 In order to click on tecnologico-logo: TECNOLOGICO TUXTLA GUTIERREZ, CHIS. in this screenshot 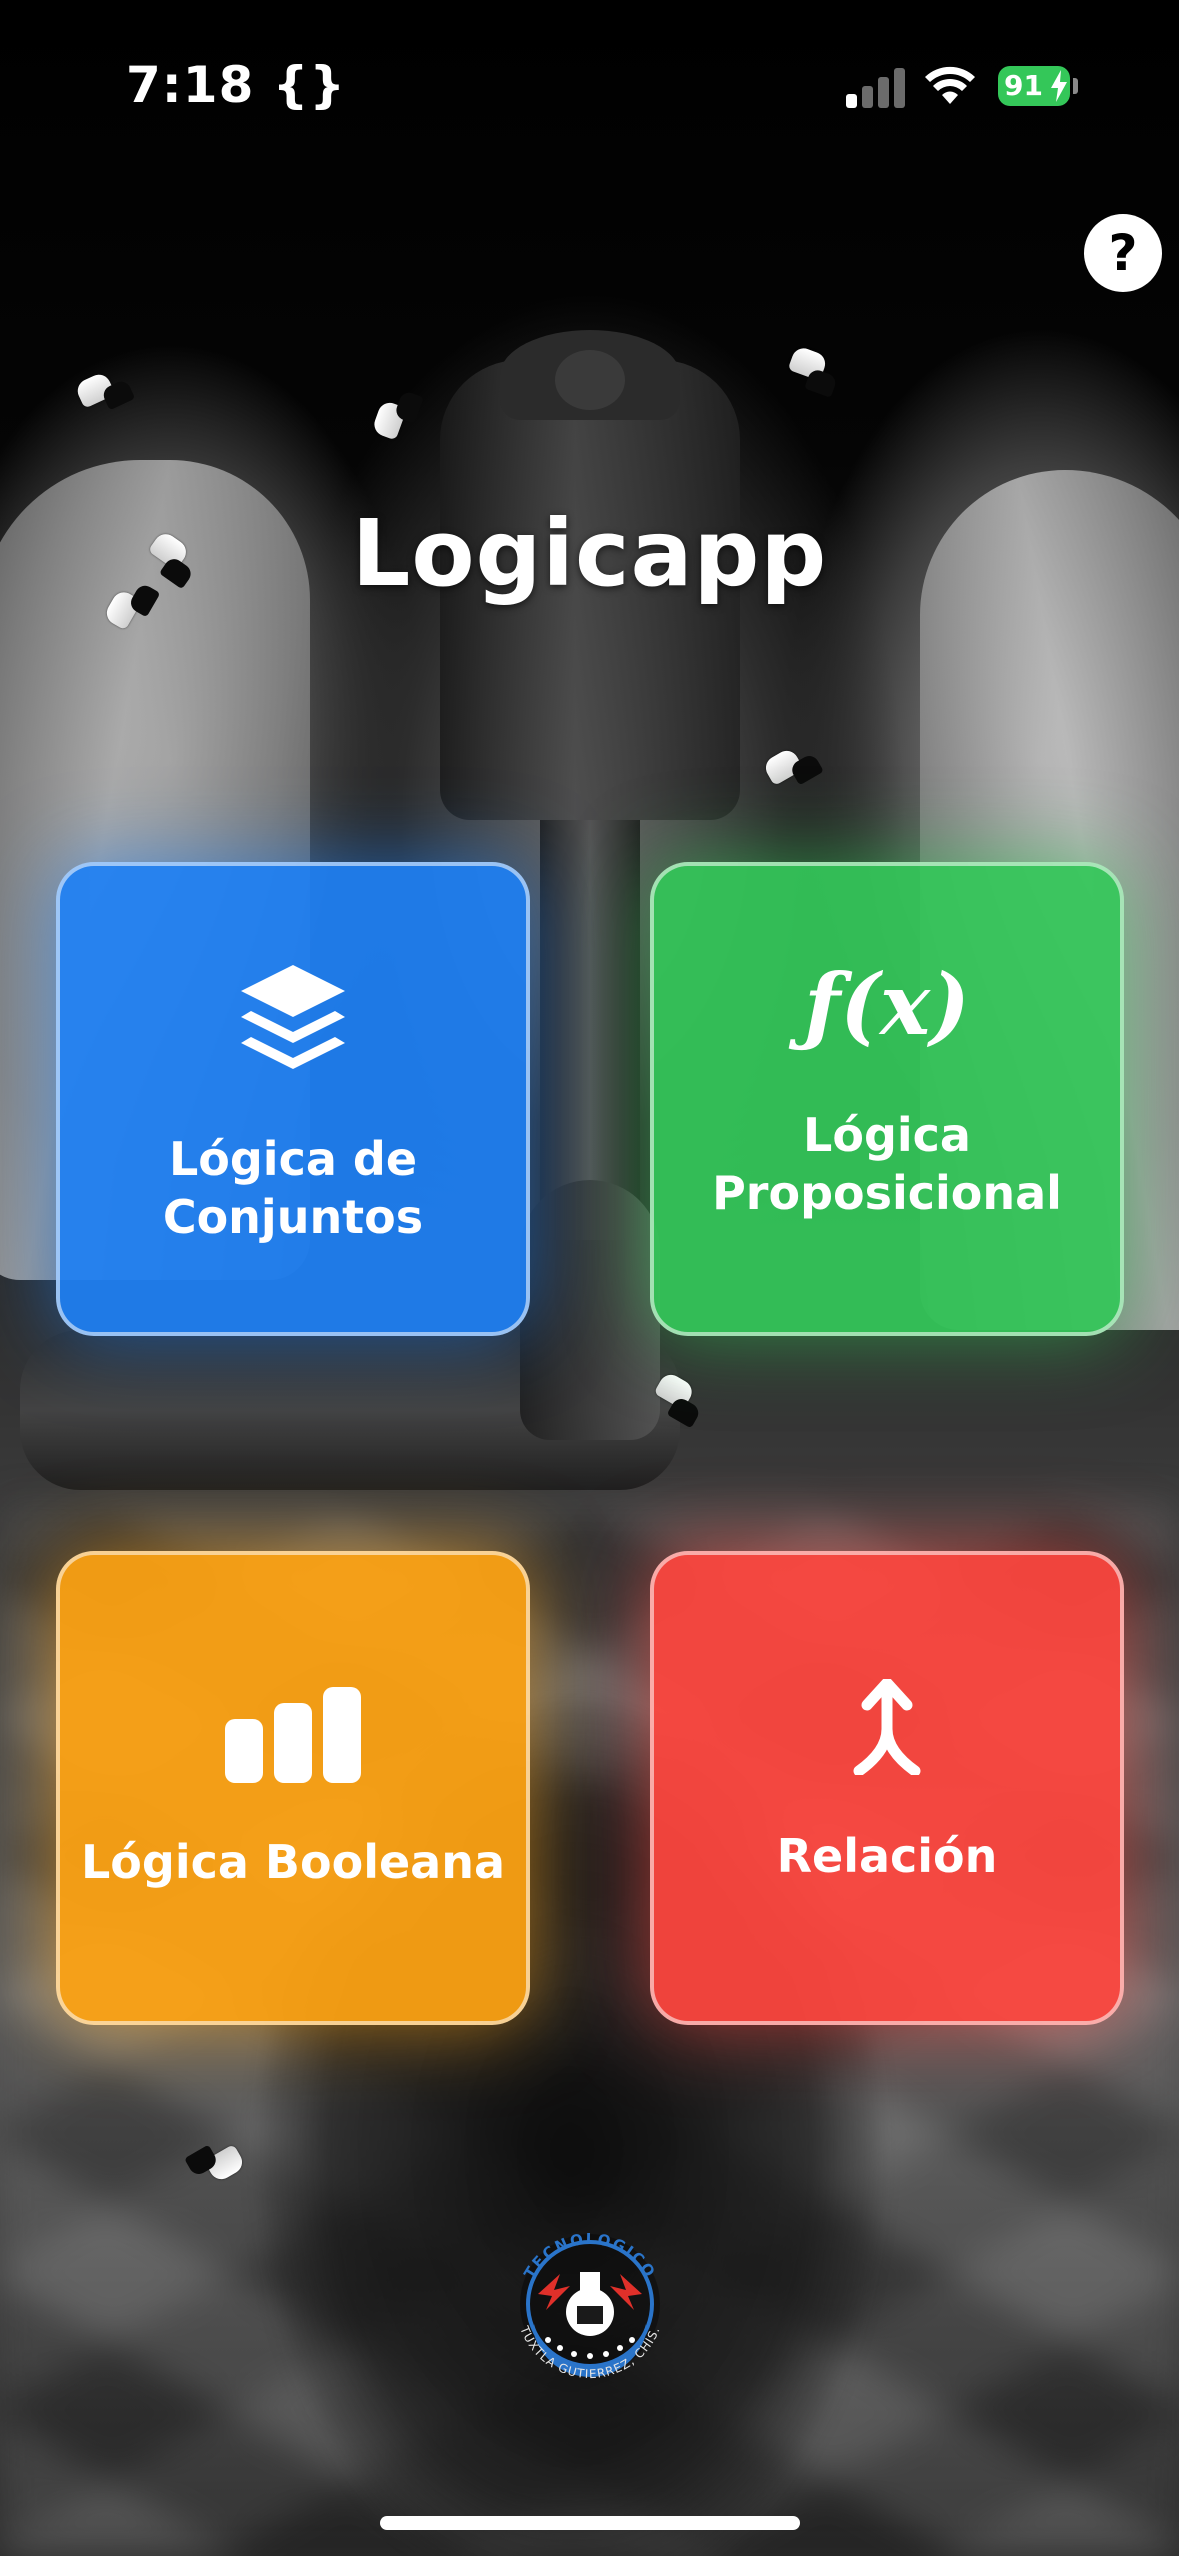, I will do `click(589, 2305)`.